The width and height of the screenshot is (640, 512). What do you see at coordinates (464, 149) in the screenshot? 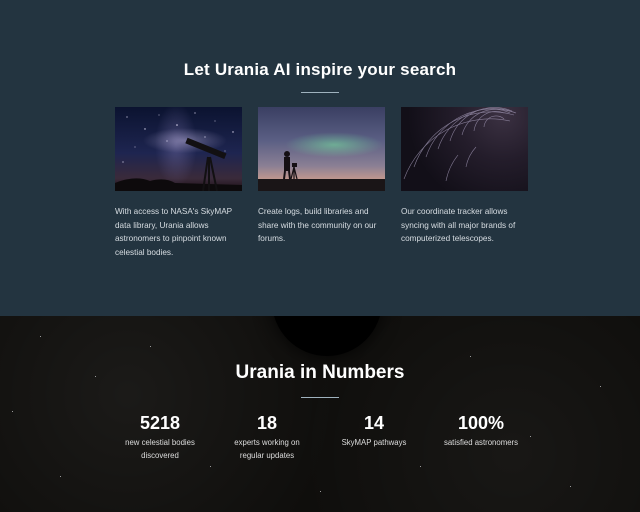
I see `star-trails-image` at bounding box center [464, 149].